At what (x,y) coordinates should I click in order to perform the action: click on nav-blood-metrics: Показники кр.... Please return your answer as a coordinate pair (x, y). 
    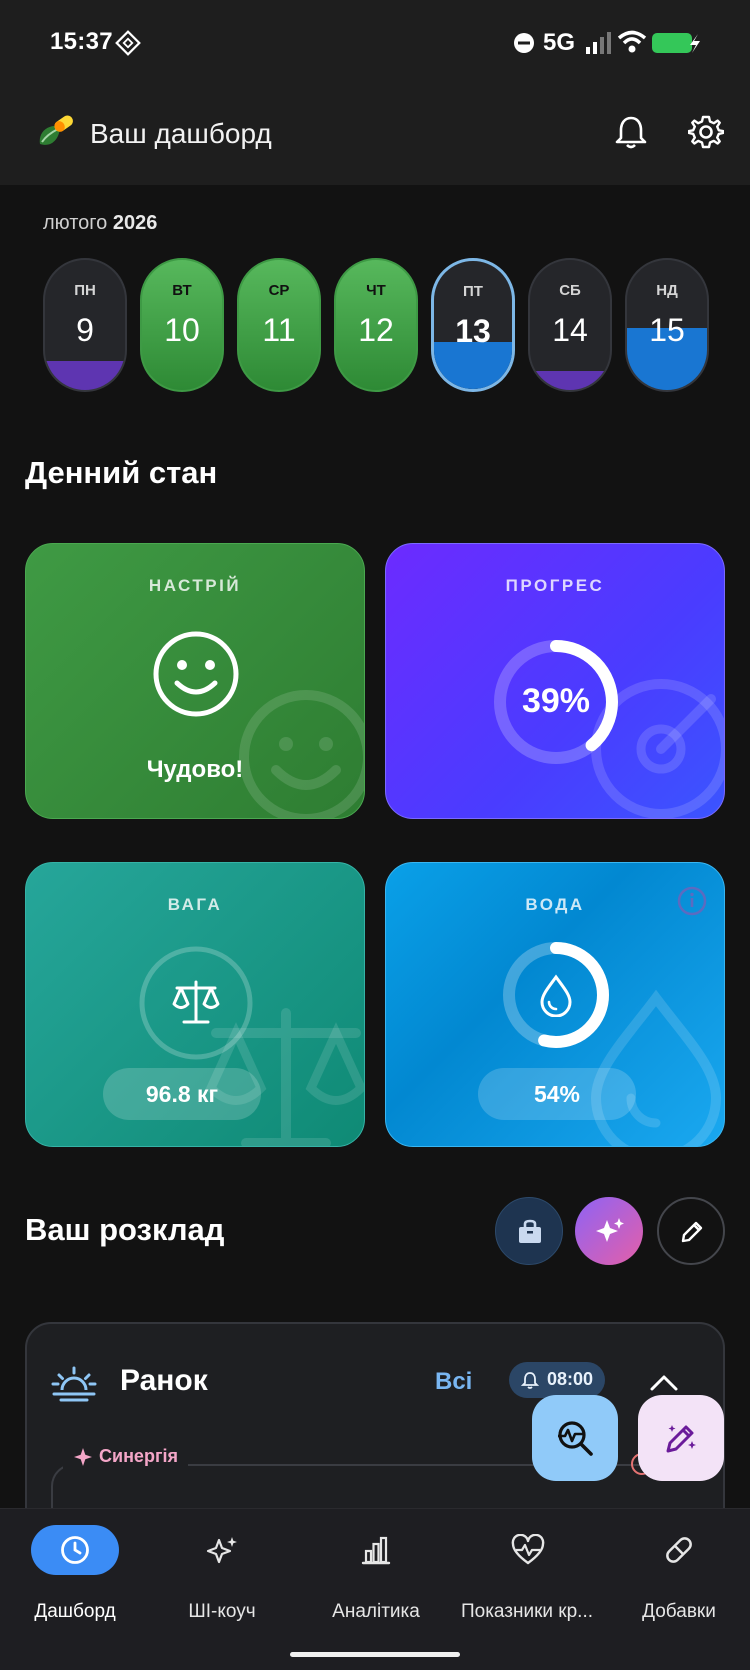
    Looking at the image, I should click on (527, 1573).